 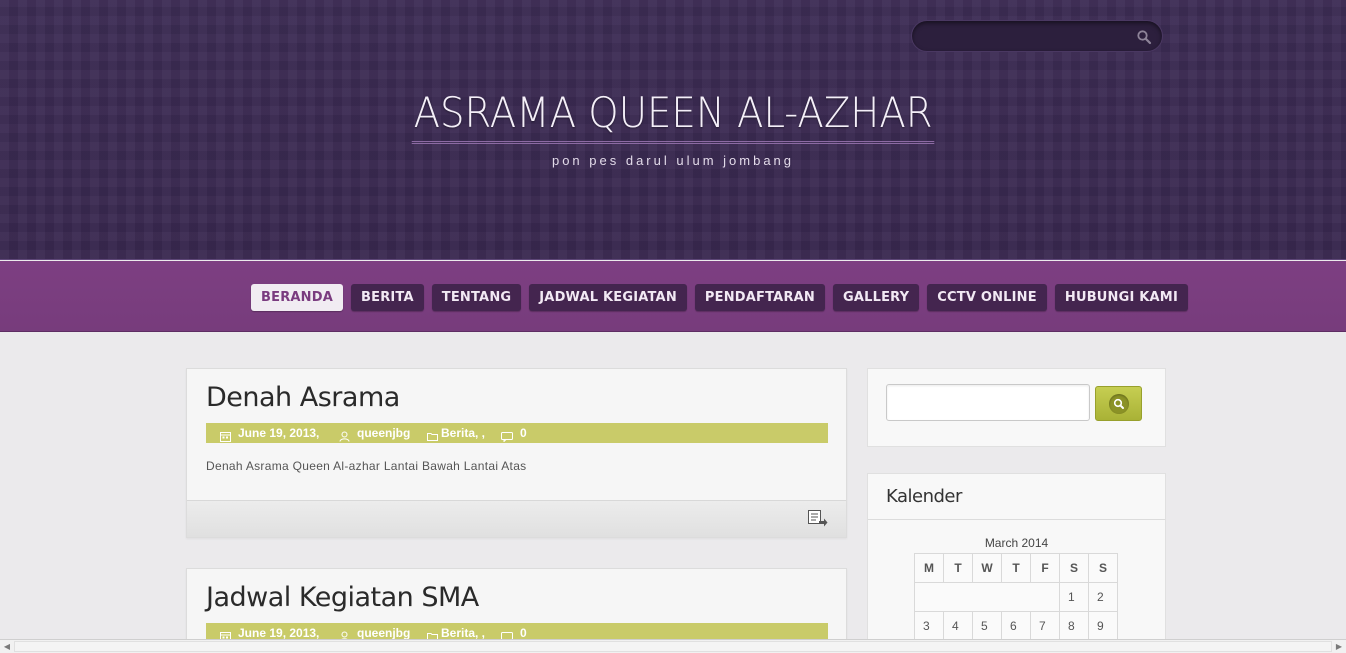 I want to click on calendar-week-row: 3 4 5 6 7 8 9, so click(x=1016, y=626).